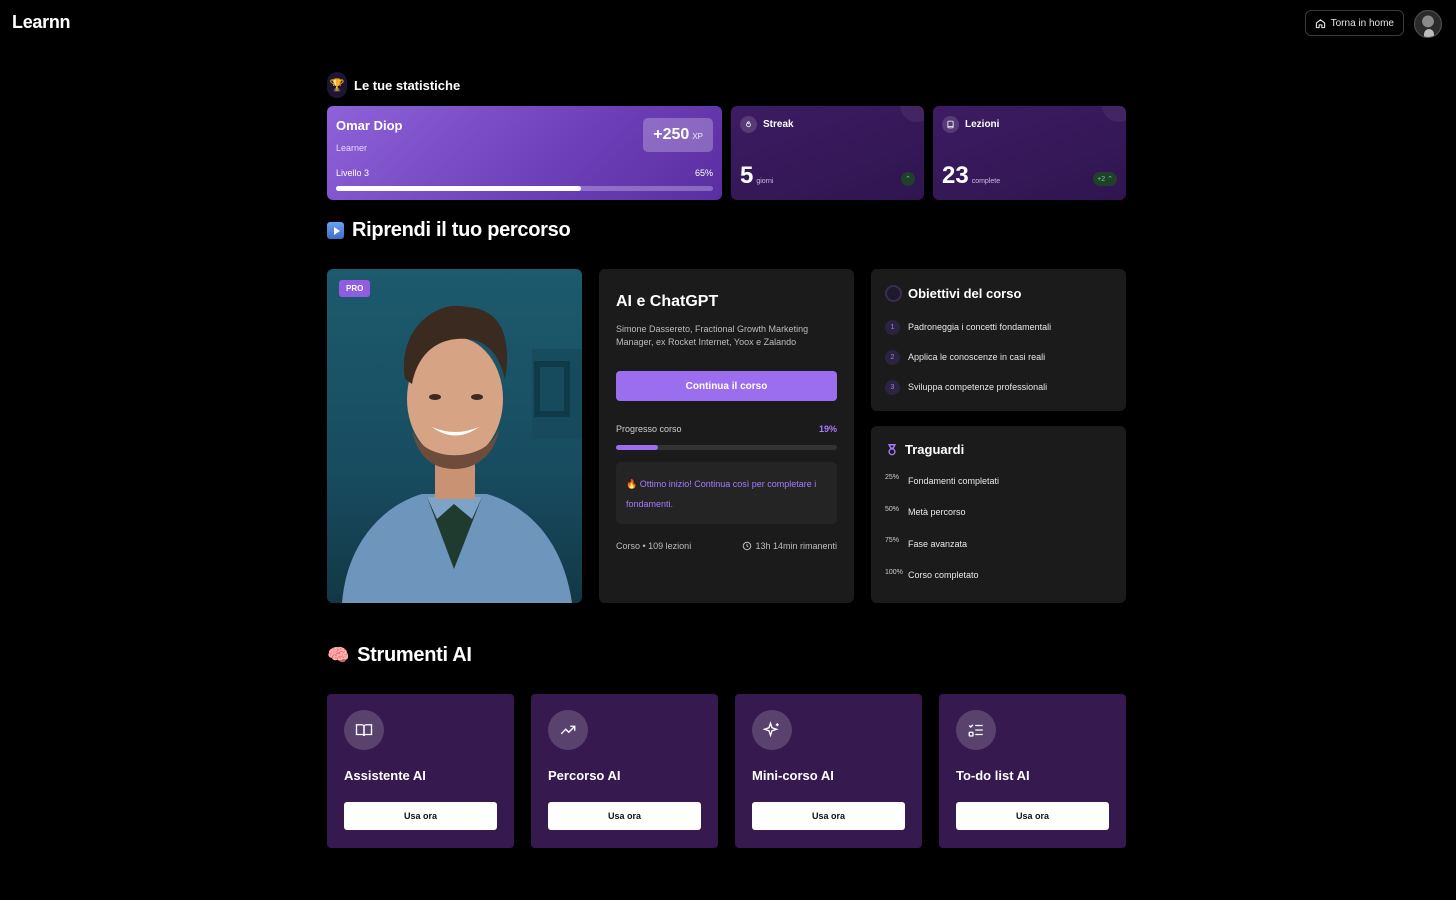  What do you see at coordinates (624, 771) in the screenshot?
I see `tool-card-percorso: Percorso AI Usa ora` at bounding box center [624, 771].